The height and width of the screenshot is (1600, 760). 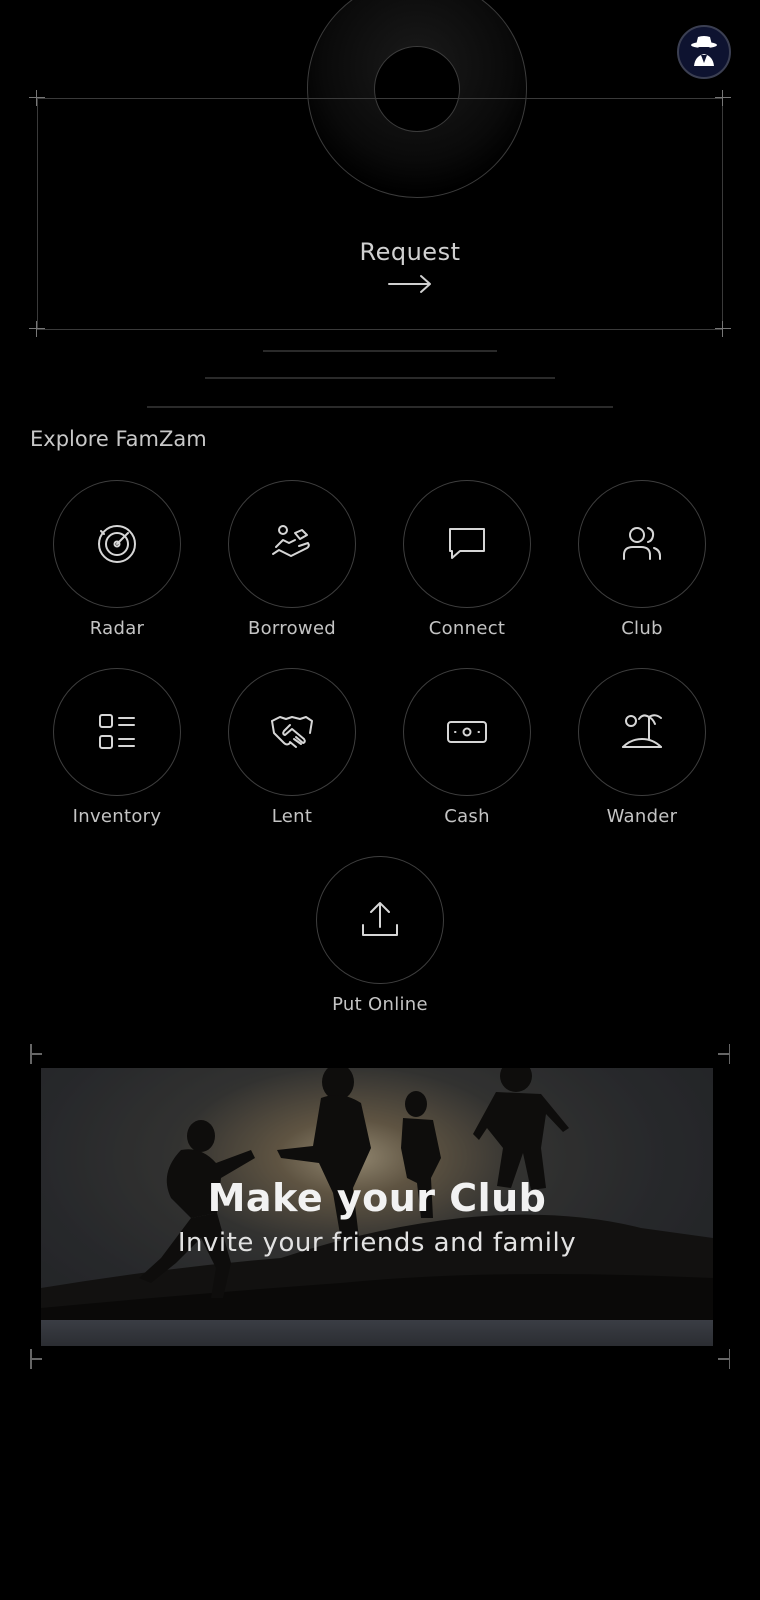 What do you see at coordinates (380, 919) in the screenshot?
I see `upload-icon` at bounding box center [380, 919].